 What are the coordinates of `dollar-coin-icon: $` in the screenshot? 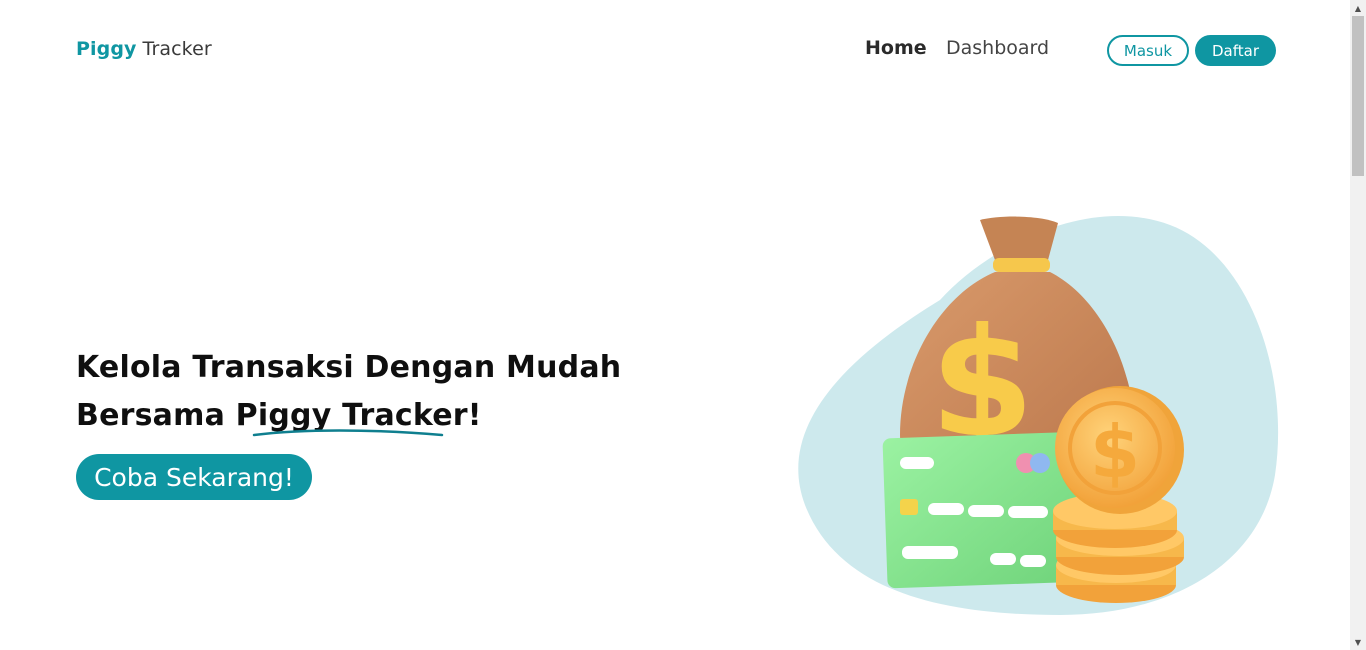 It's located at (1119, 450).